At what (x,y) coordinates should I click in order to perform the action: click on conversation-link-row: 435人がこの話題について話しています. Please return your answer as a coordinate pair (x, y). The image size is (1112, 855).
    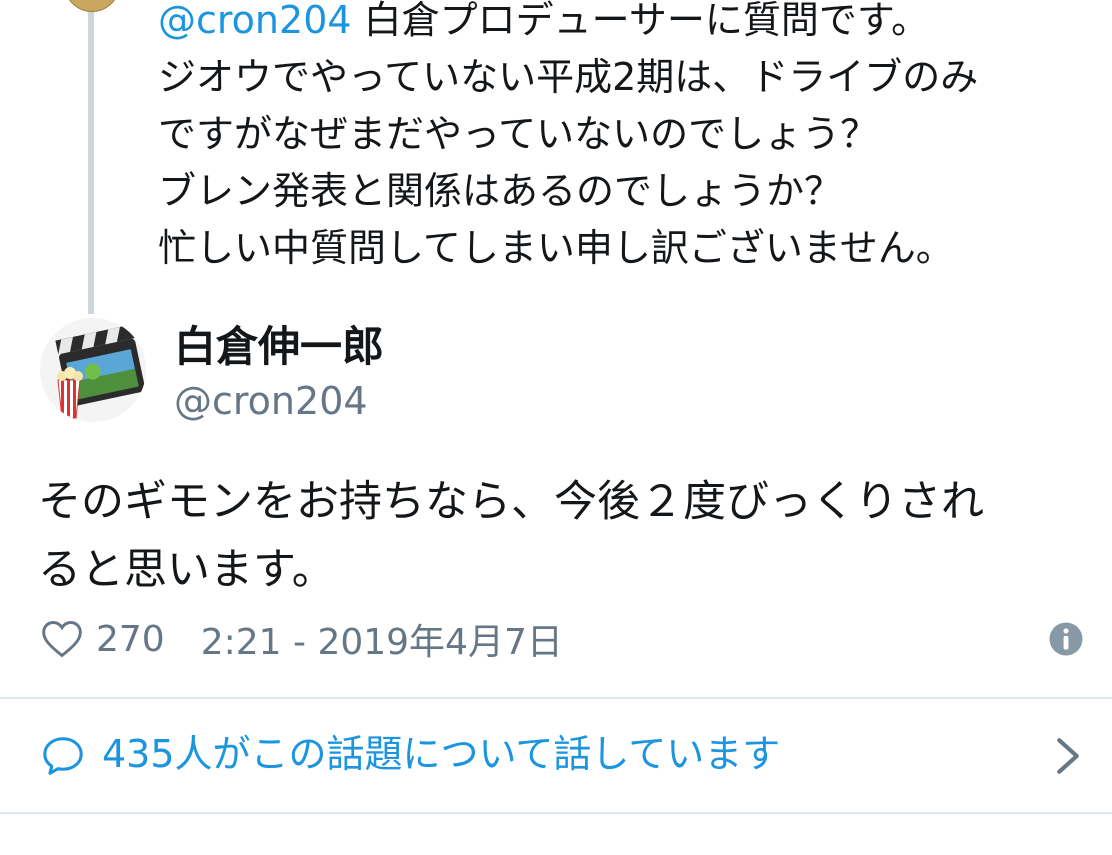
    Looking at the image, I should click on (556, 755).